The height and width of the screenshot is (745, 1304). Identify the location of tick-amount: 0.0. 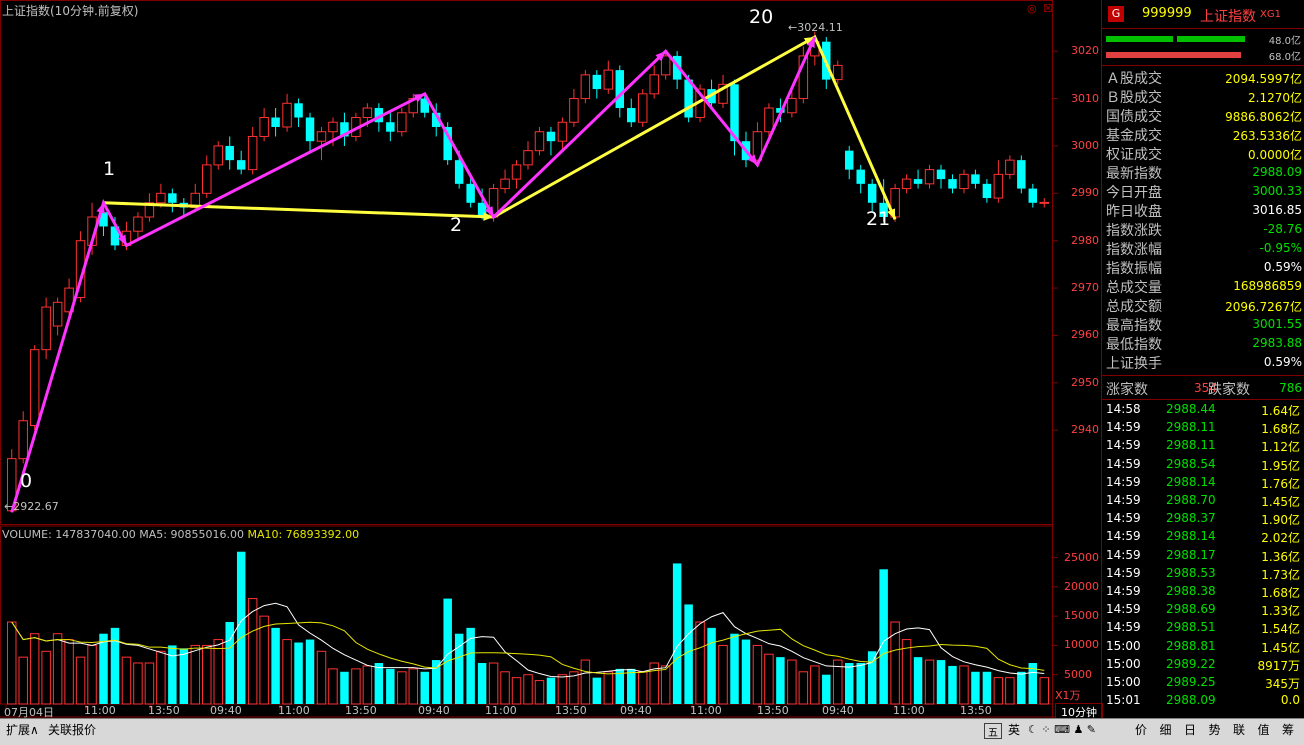
(1290, 700).